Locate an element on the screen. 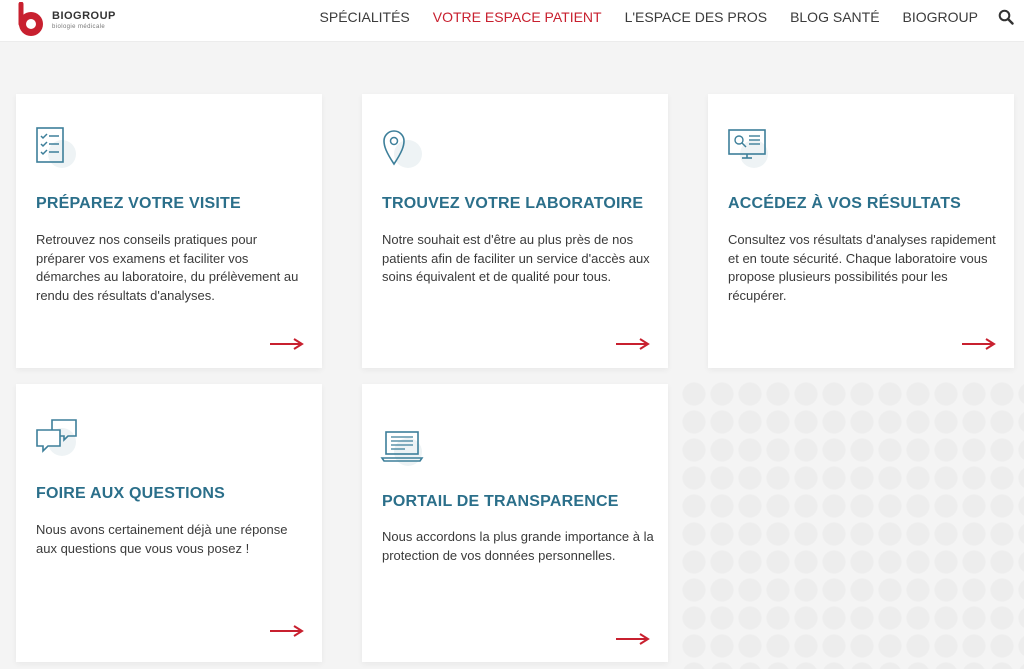 The image size is (1024, 669). brand-name: BIOGROUP is located at coordinates (84, 15).